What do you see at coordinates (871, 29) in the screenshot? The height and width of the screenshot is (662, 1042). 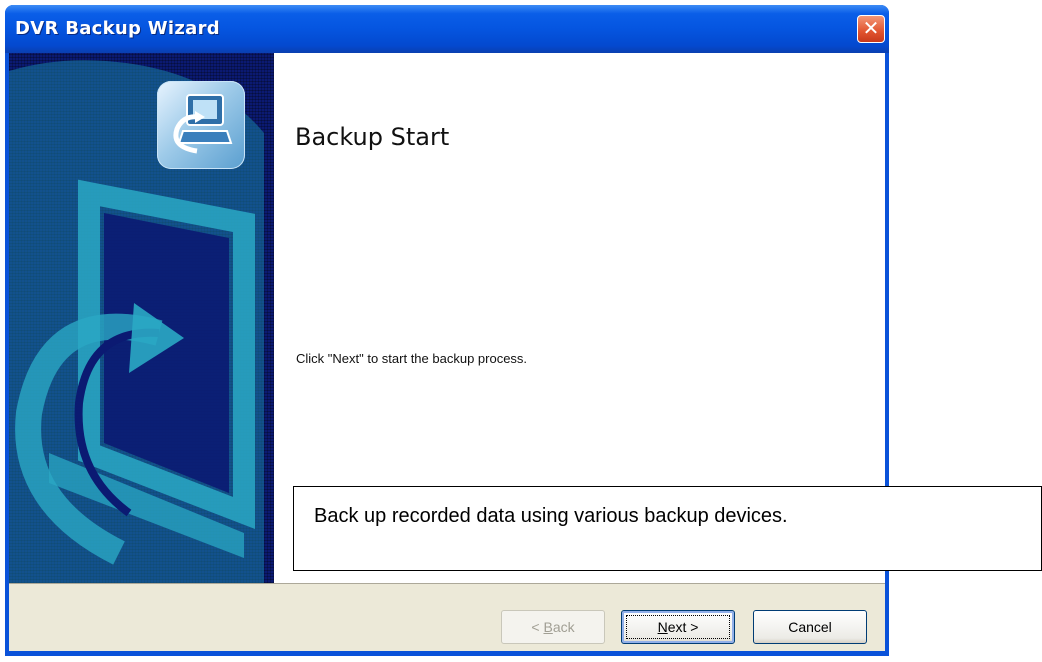 I see `close-icon: ✕` at bounding box center [871, 29].